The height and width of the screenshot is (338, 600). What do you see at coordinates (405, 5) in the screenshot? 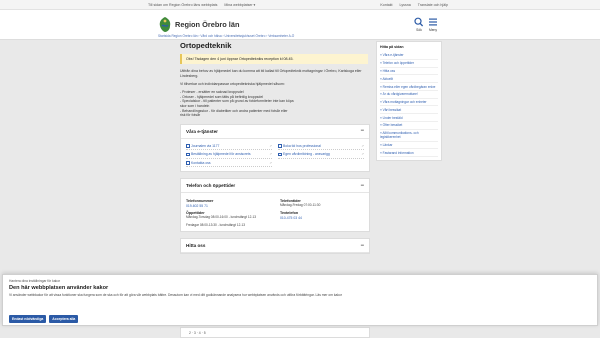
I see `utility-link-listen: Lyssna` at bounding box center [405, 5].